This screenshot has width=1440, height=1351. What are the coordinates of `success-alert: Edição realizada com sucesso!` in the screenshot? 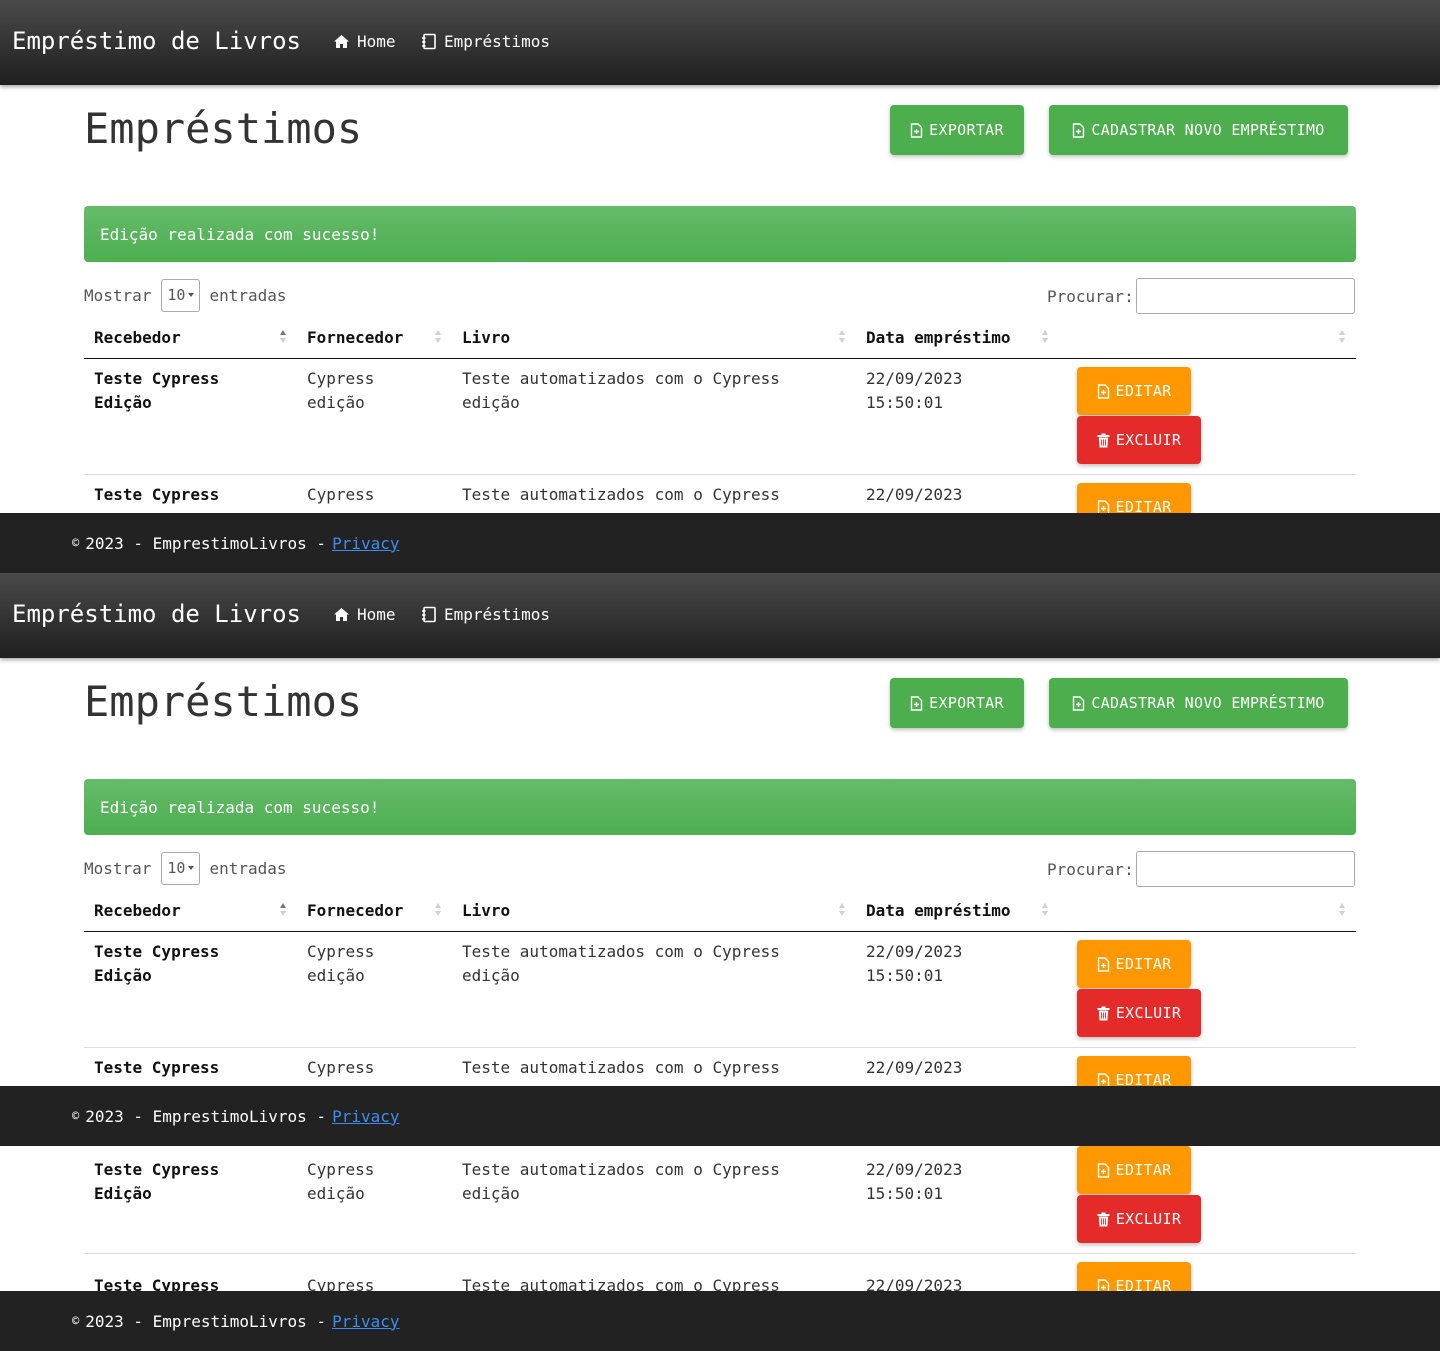 It's located at (720, 807).